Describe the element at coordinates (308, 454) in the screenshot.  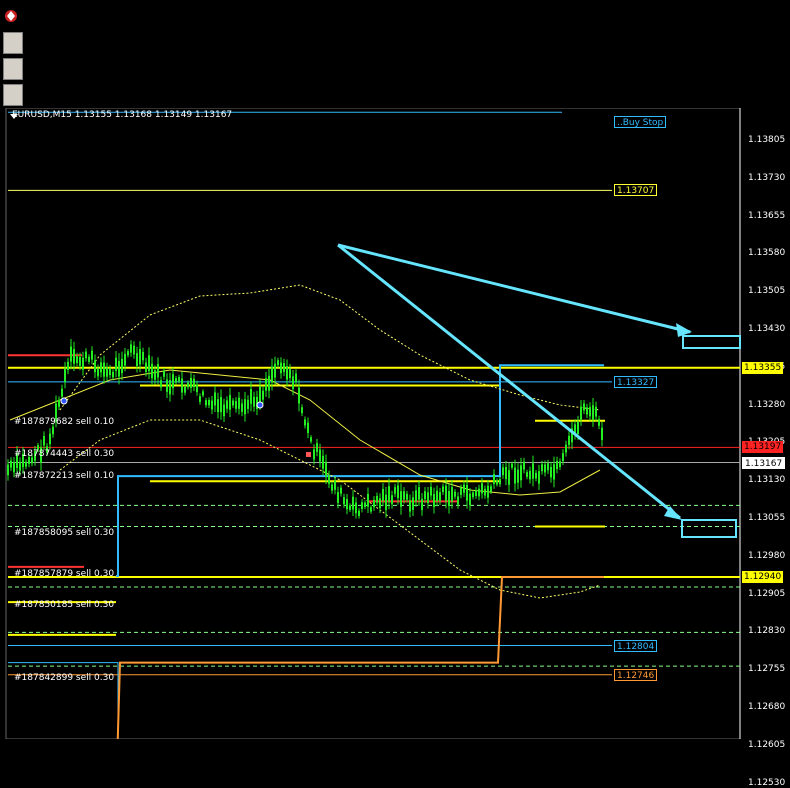
I see `object-marker` at that location.